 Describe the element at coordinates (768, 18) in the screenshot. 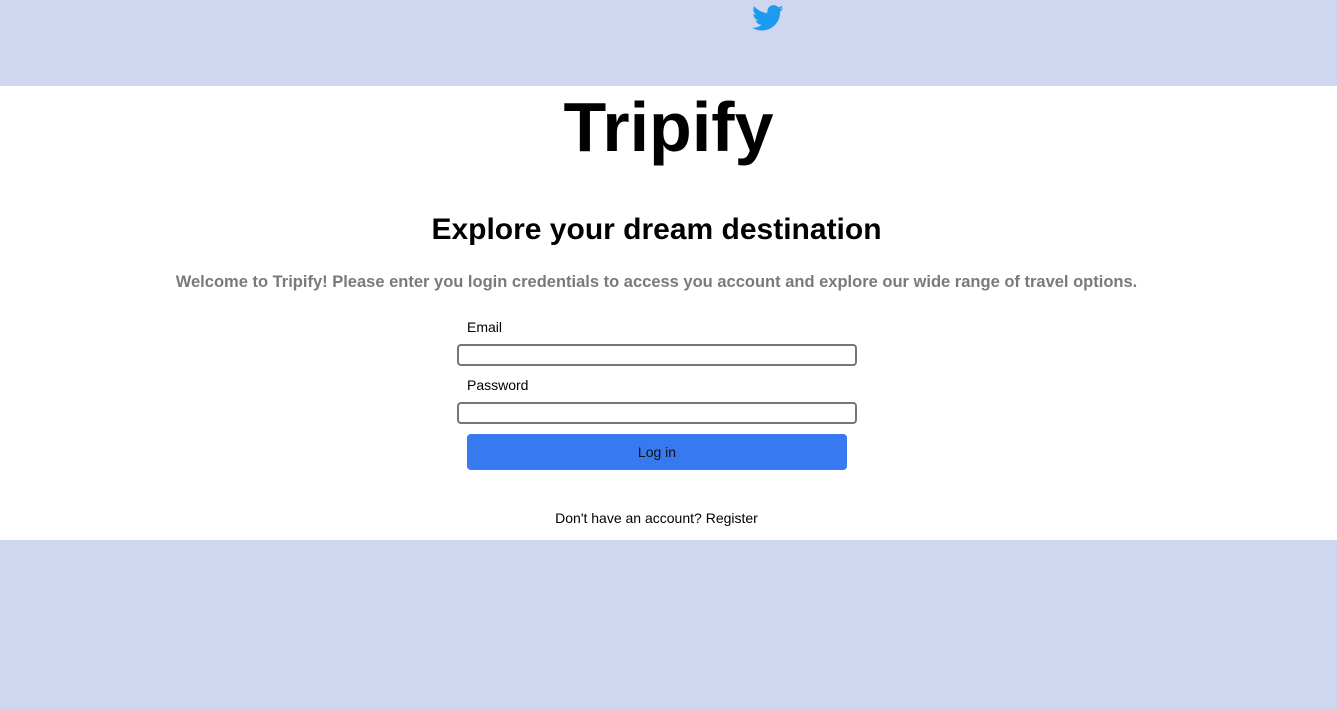

I see `twitter-icon` at that location.